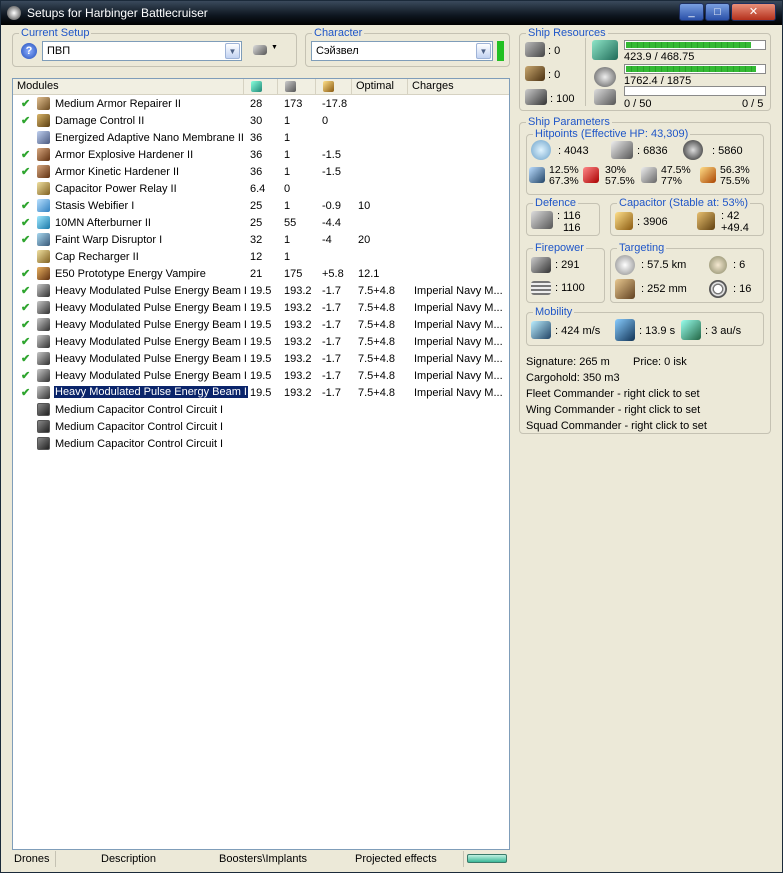  Describe the element at coordinates (261, 223) in the screenshot. I see `module-row: ✔ 10MN Afterburner II 25 55 -4.4` at that location.